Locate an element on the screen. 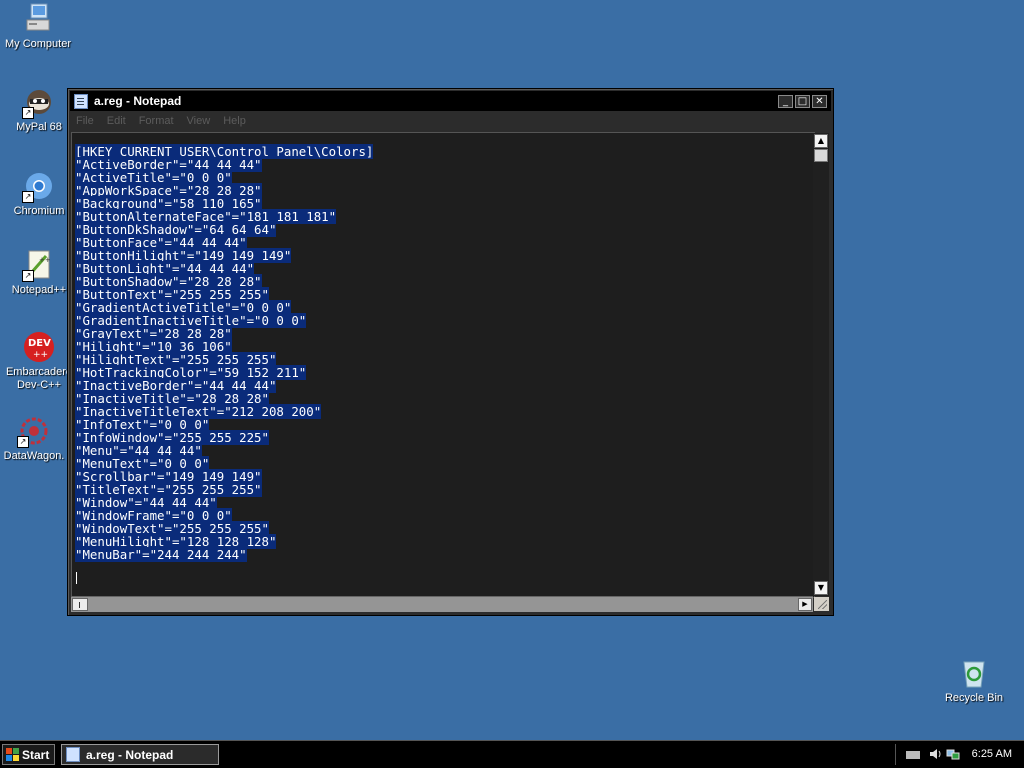 Image resolution: width=1024 pixels, height=768 pixels. horizontal-scrollbar: ▶ is located at coordinates (442, 604).